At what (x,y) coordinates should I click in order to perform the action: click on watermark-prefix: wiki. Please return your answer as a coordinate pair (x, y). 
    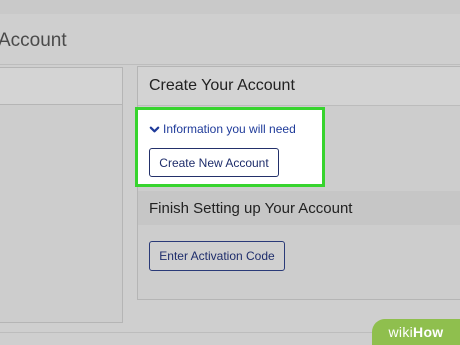
    Looking at the image, I should click on (401, 332).